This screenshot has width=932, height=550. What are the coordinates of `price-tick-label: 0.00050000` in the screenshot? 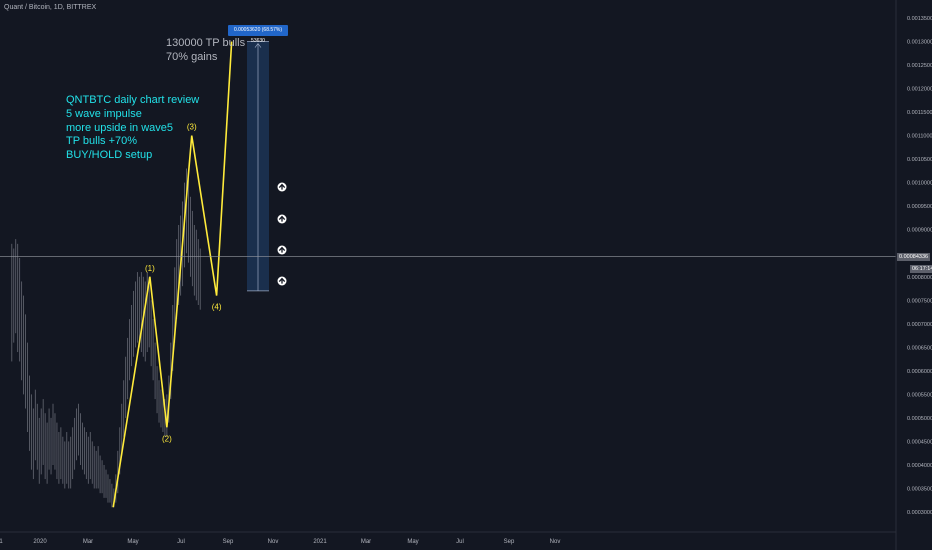 It's located at (919, 419).